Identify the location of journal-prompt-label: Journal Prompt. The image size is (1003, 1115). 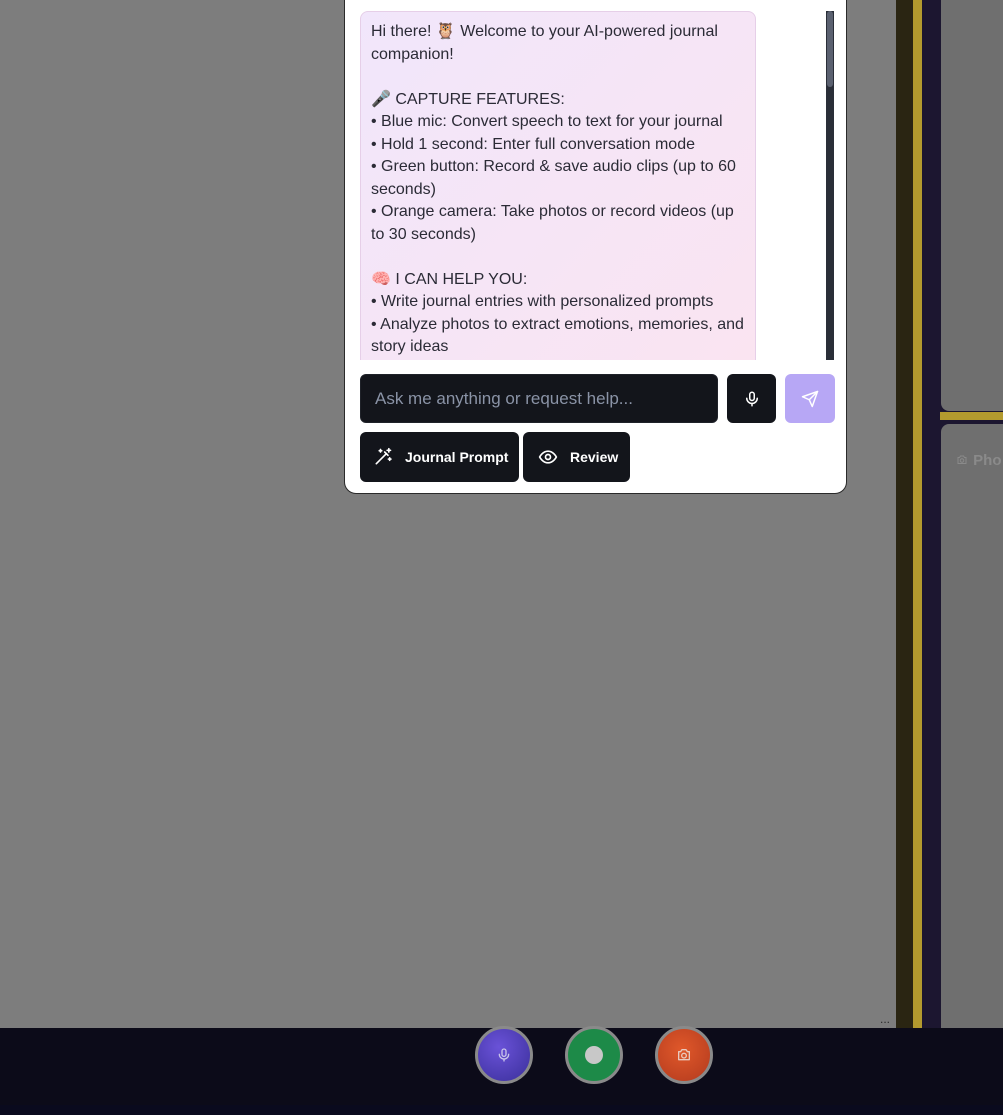
(457, 457).